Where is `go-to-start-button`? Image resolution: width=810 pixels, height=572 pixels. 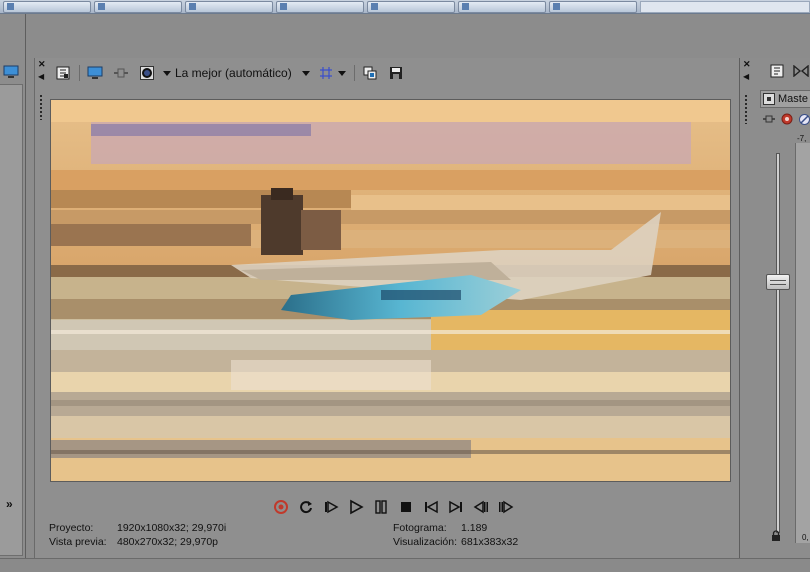 go-to-start-button is located at coordinates (431, 507).